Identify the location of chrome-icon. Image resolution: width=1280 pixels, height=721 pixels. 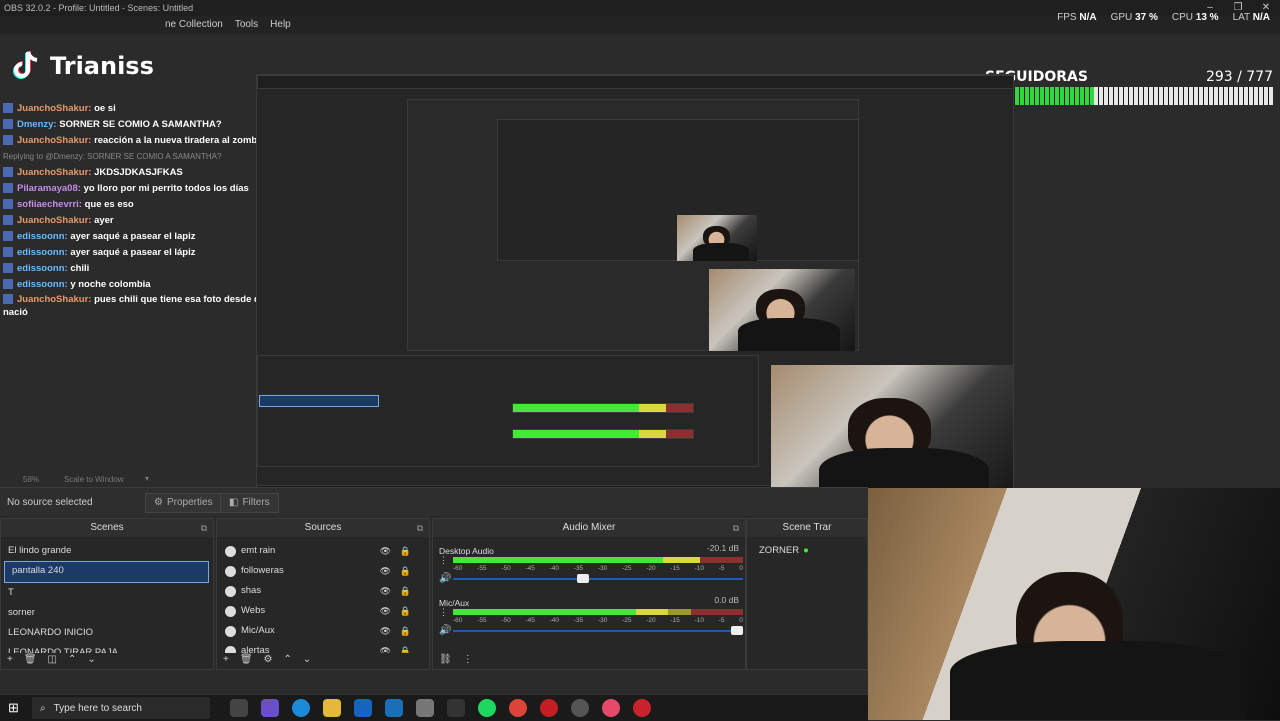
(518, 708).